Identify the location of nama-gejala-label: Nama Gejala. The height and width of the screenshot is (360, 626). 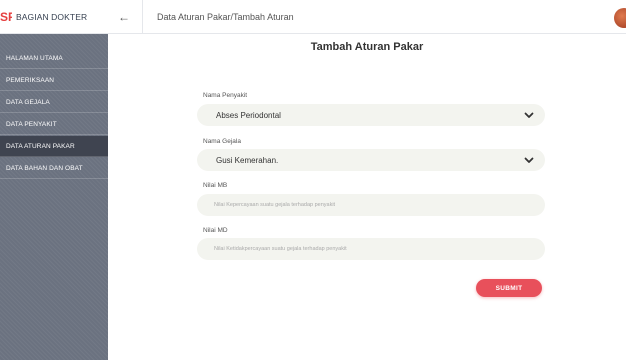
(222, 141).